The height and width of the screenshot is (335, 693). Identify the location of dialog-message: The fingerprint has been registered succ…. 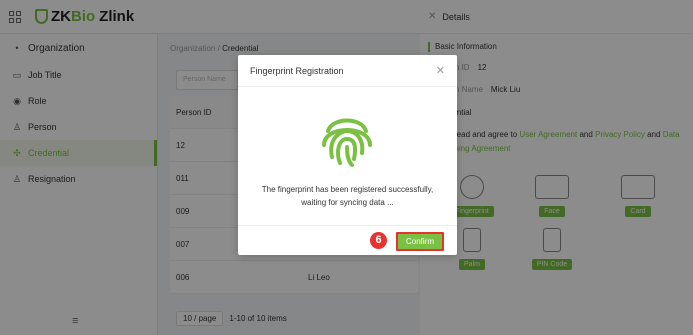
(347, 196).